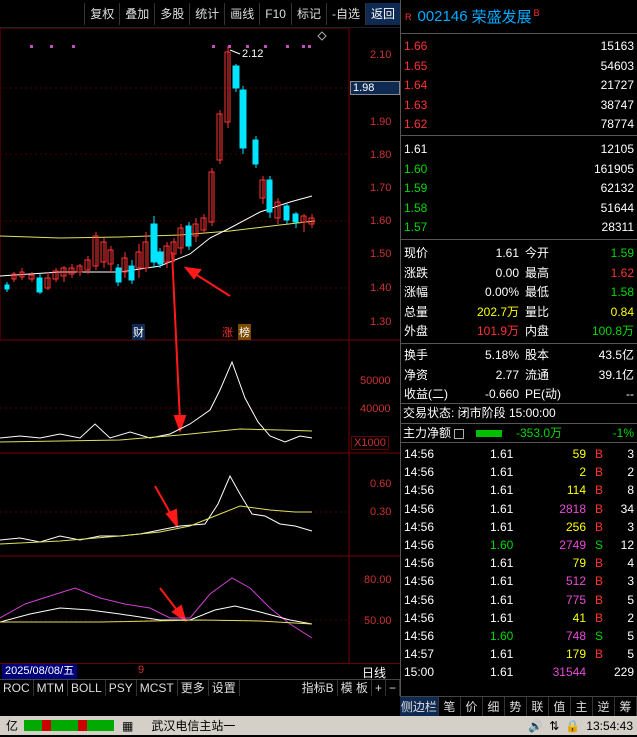 The width and height of the screenshot is (637, 737). I want to click on tab-related: 联, so click(538, 706).